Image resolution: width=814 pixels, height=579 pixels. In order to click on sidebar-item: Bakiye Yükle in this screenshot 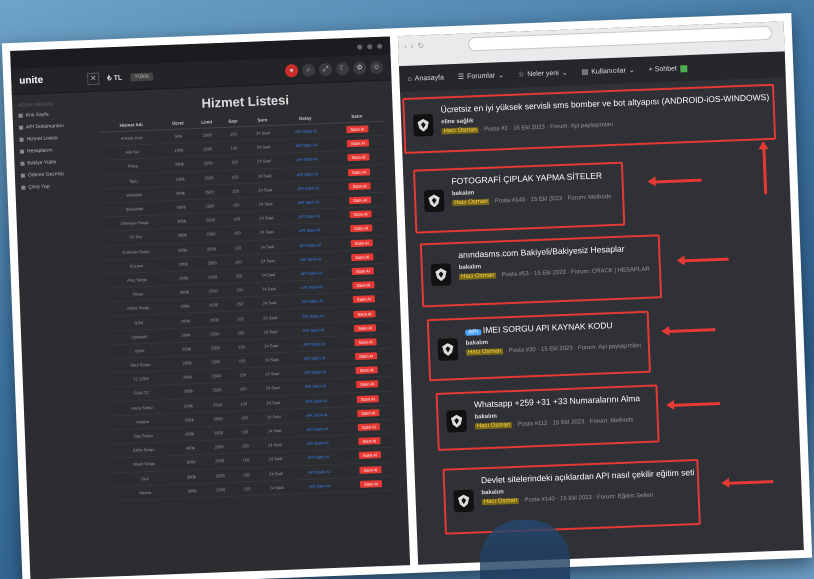, I will do `click(53, 162)`.